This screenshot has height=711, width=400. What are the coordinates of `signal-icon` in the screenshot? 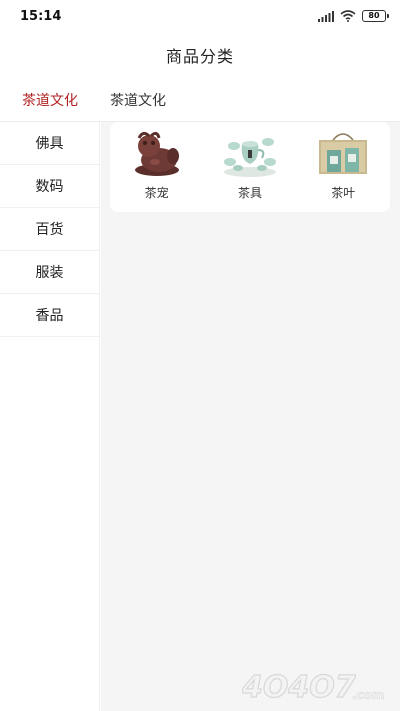 It's located at (326, 16).